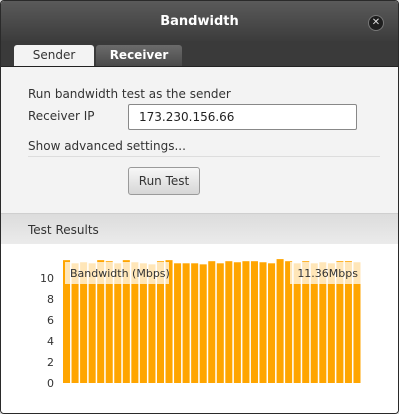 The height and width of the screenshot is (414, 399). What do you see at coordinates (50, 320) in the screenshot?
I see `y-tick-label: 6` at bounding box center [50, 320].